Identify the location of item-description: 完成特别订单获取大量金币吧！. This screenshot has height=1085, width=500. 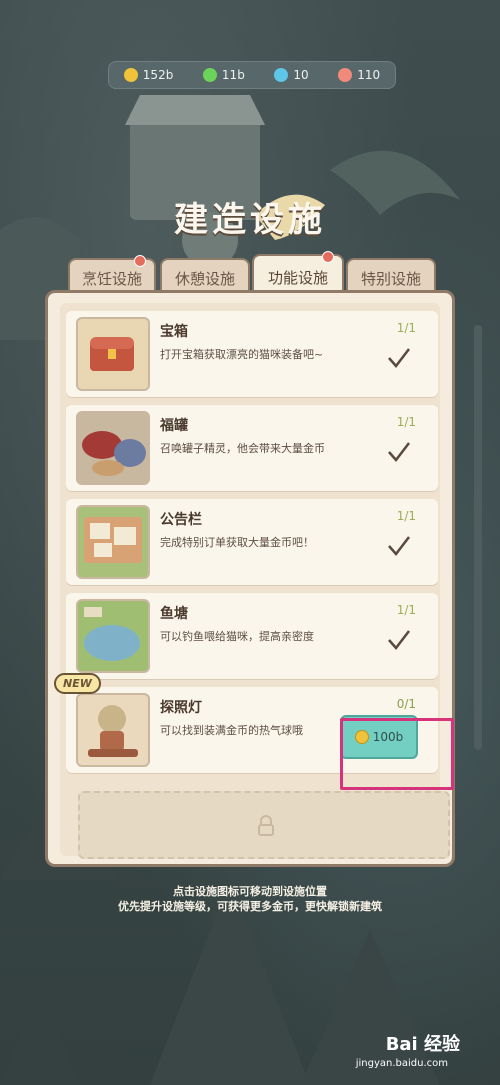
(237, 542).